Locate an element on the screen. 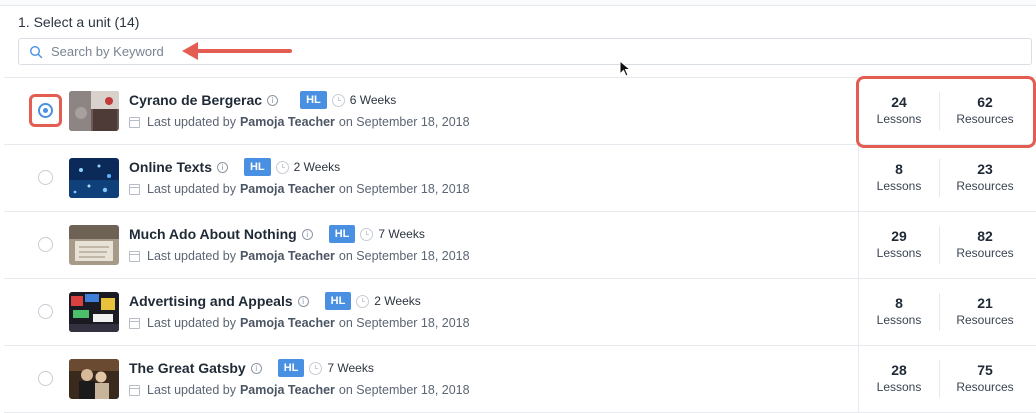 This screenshot has width=1036, height=413. unit-title: Much Ado About Nothing is located at coordinates (213, 234).